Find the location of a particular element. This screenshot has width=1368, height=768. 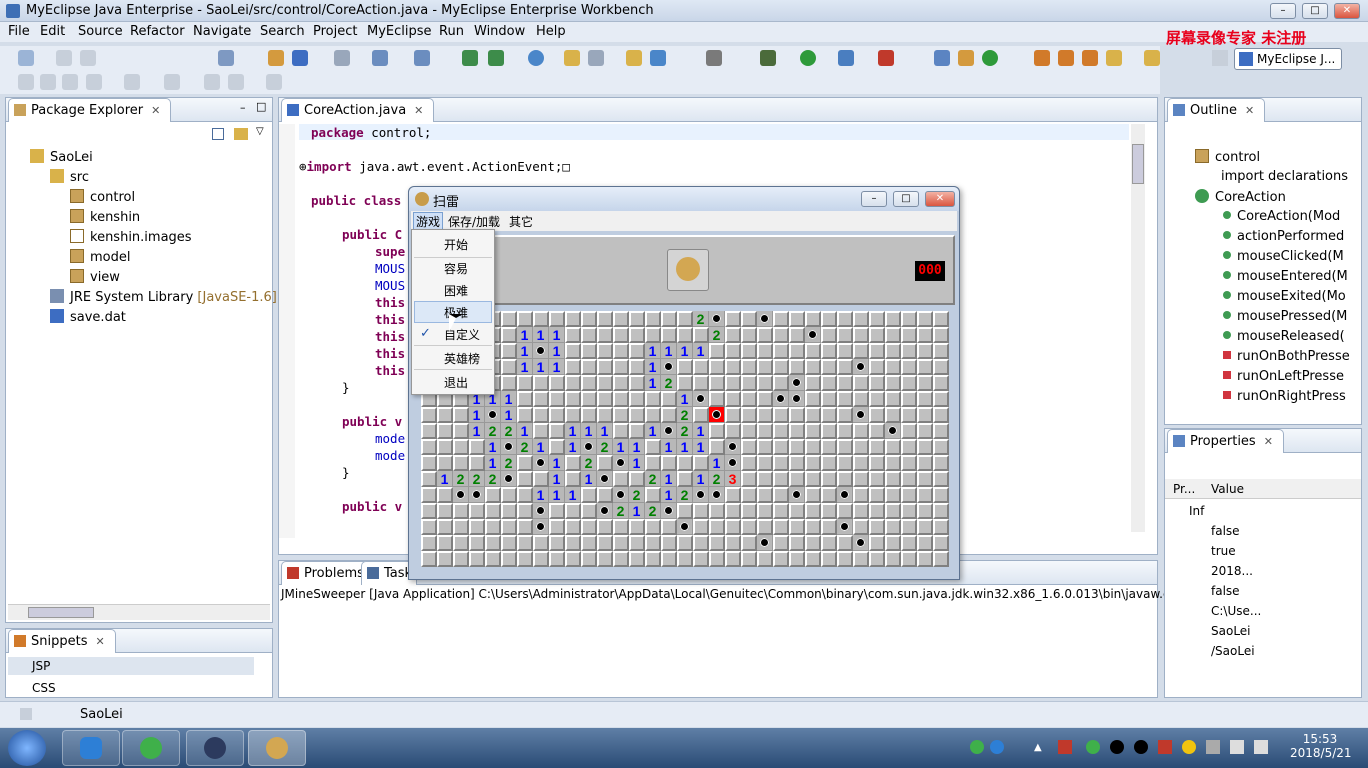

taskbar-app-ie is located at coordinates (151, 748).